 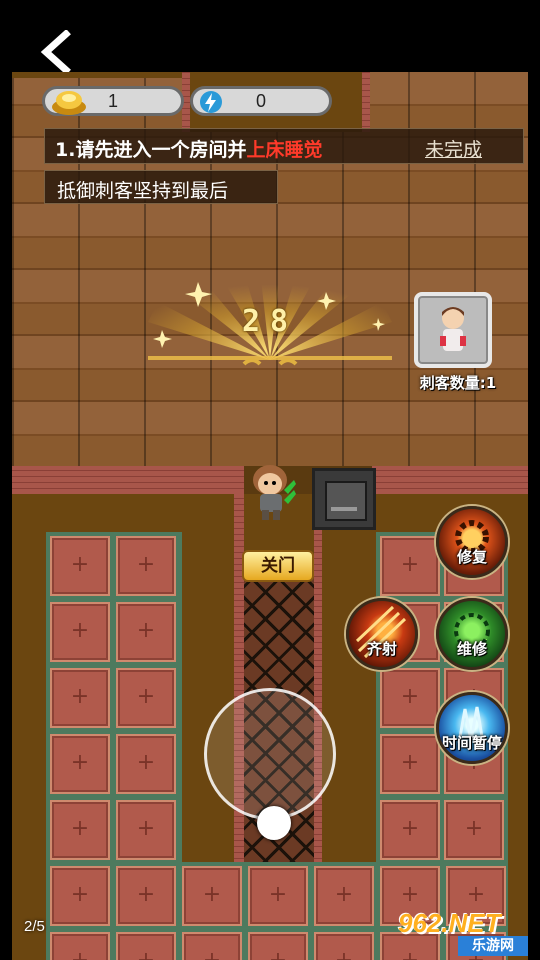 What do you see at coordinates (493, 946) in the screenshot?
I see `watermark-sub: 乐游网` at bounding box center [493, 946].